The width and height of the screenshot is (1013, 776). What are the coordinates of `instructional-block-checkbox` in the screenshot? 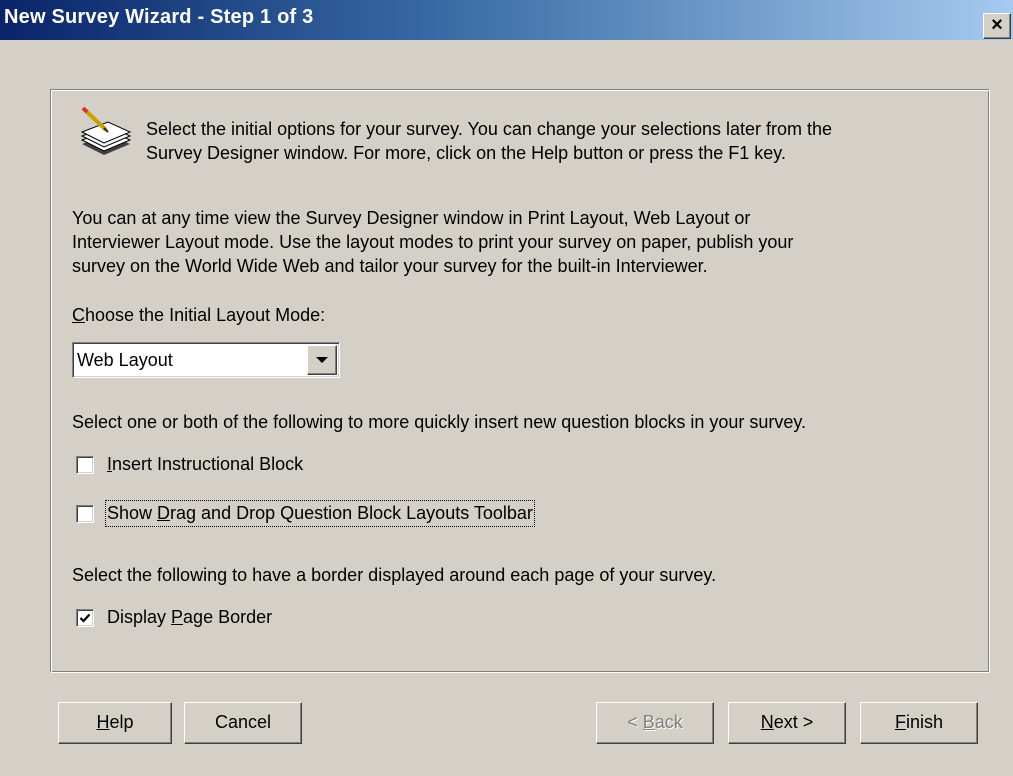 It's located at (85, 465).